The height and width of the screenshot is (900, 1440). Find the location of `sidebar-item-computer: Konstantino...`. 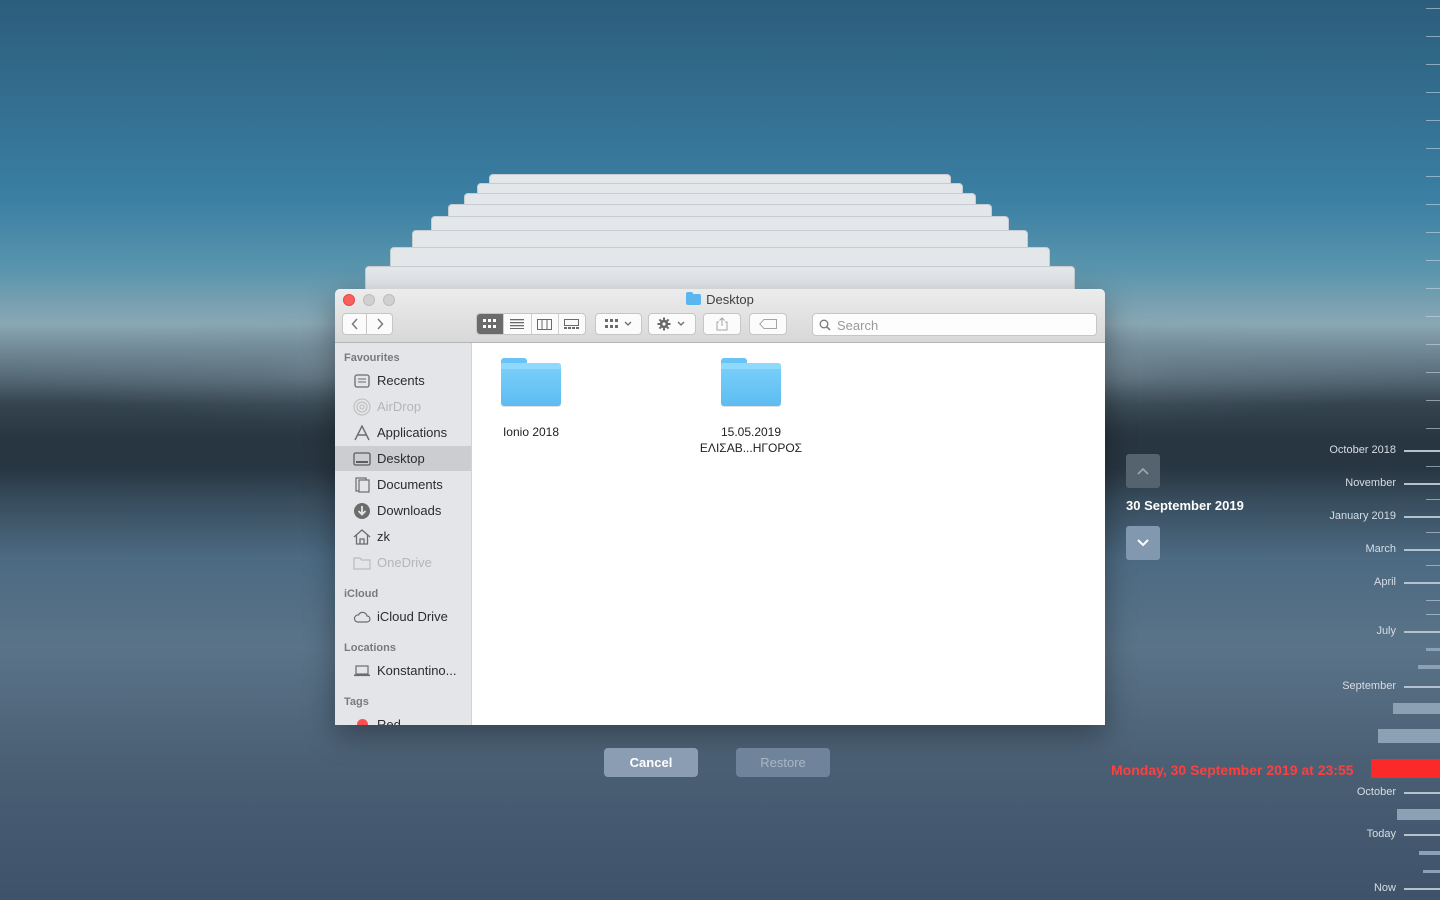

sidebar-item-computer: Konstantino... is located at coordinates (403, 670).